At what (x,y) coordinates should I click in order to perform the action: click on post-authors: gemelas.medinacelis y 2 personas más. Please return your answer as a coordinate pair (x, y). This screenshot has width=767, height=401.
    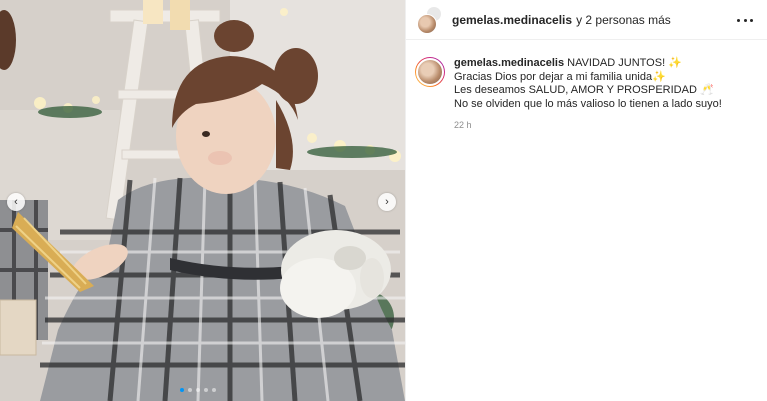
    Looking at the image, I should click on (561, 20).